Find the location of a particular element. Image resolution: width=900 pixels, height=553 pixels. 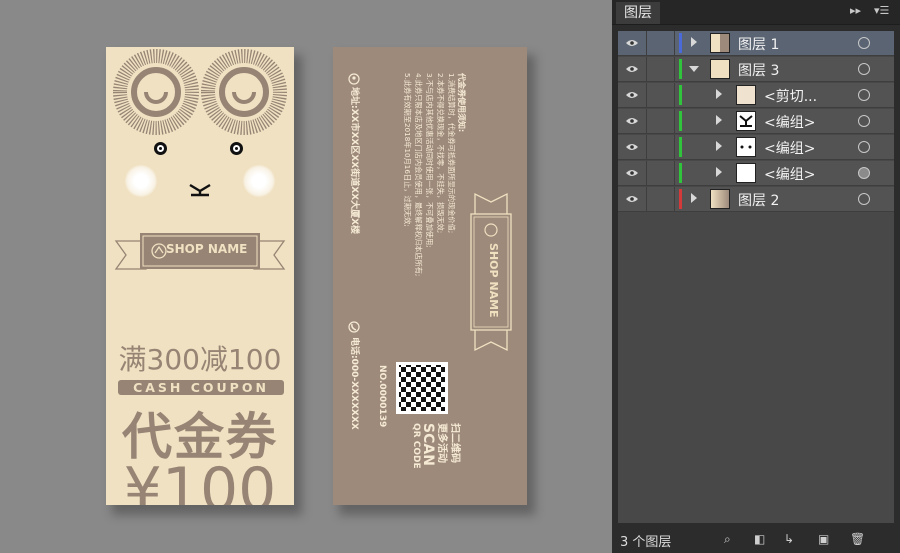

make-clipping-mask-icon: ◧ is located at coordinates (760, 539).